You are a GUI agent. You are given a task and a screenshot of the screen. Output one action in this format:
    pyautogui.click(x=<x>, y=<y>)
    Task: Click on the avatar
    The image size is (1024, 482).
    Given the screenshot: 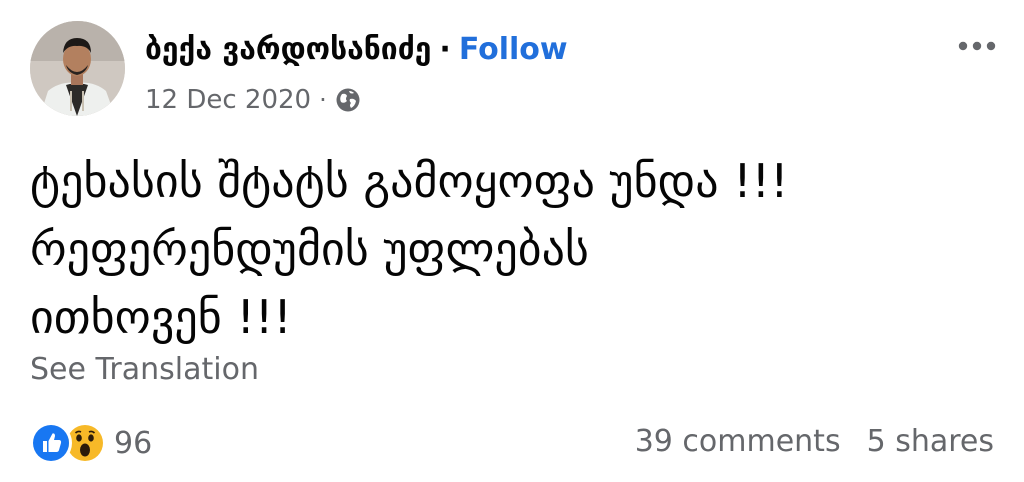 What is the action you would take?
    pyautogui.click(x=77, y=68)
    